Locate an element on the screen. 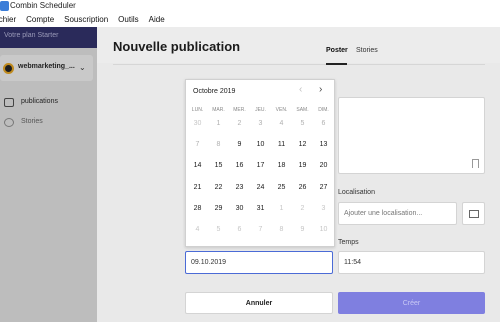  weekday-label: MAR. is located at coordinates (218, 110).